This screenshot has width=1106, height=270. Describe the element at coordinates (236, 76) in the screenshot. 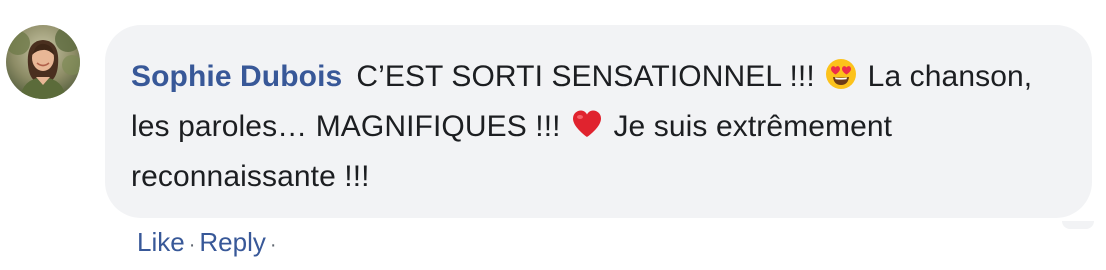

I see `author-name-link: Sophie Dubois` at that location.